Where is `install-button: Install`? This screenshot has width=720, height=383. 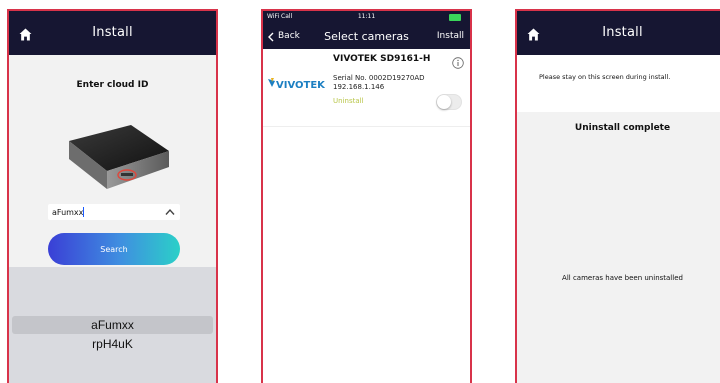
install-button: Install is located at coordinates (450, 36).